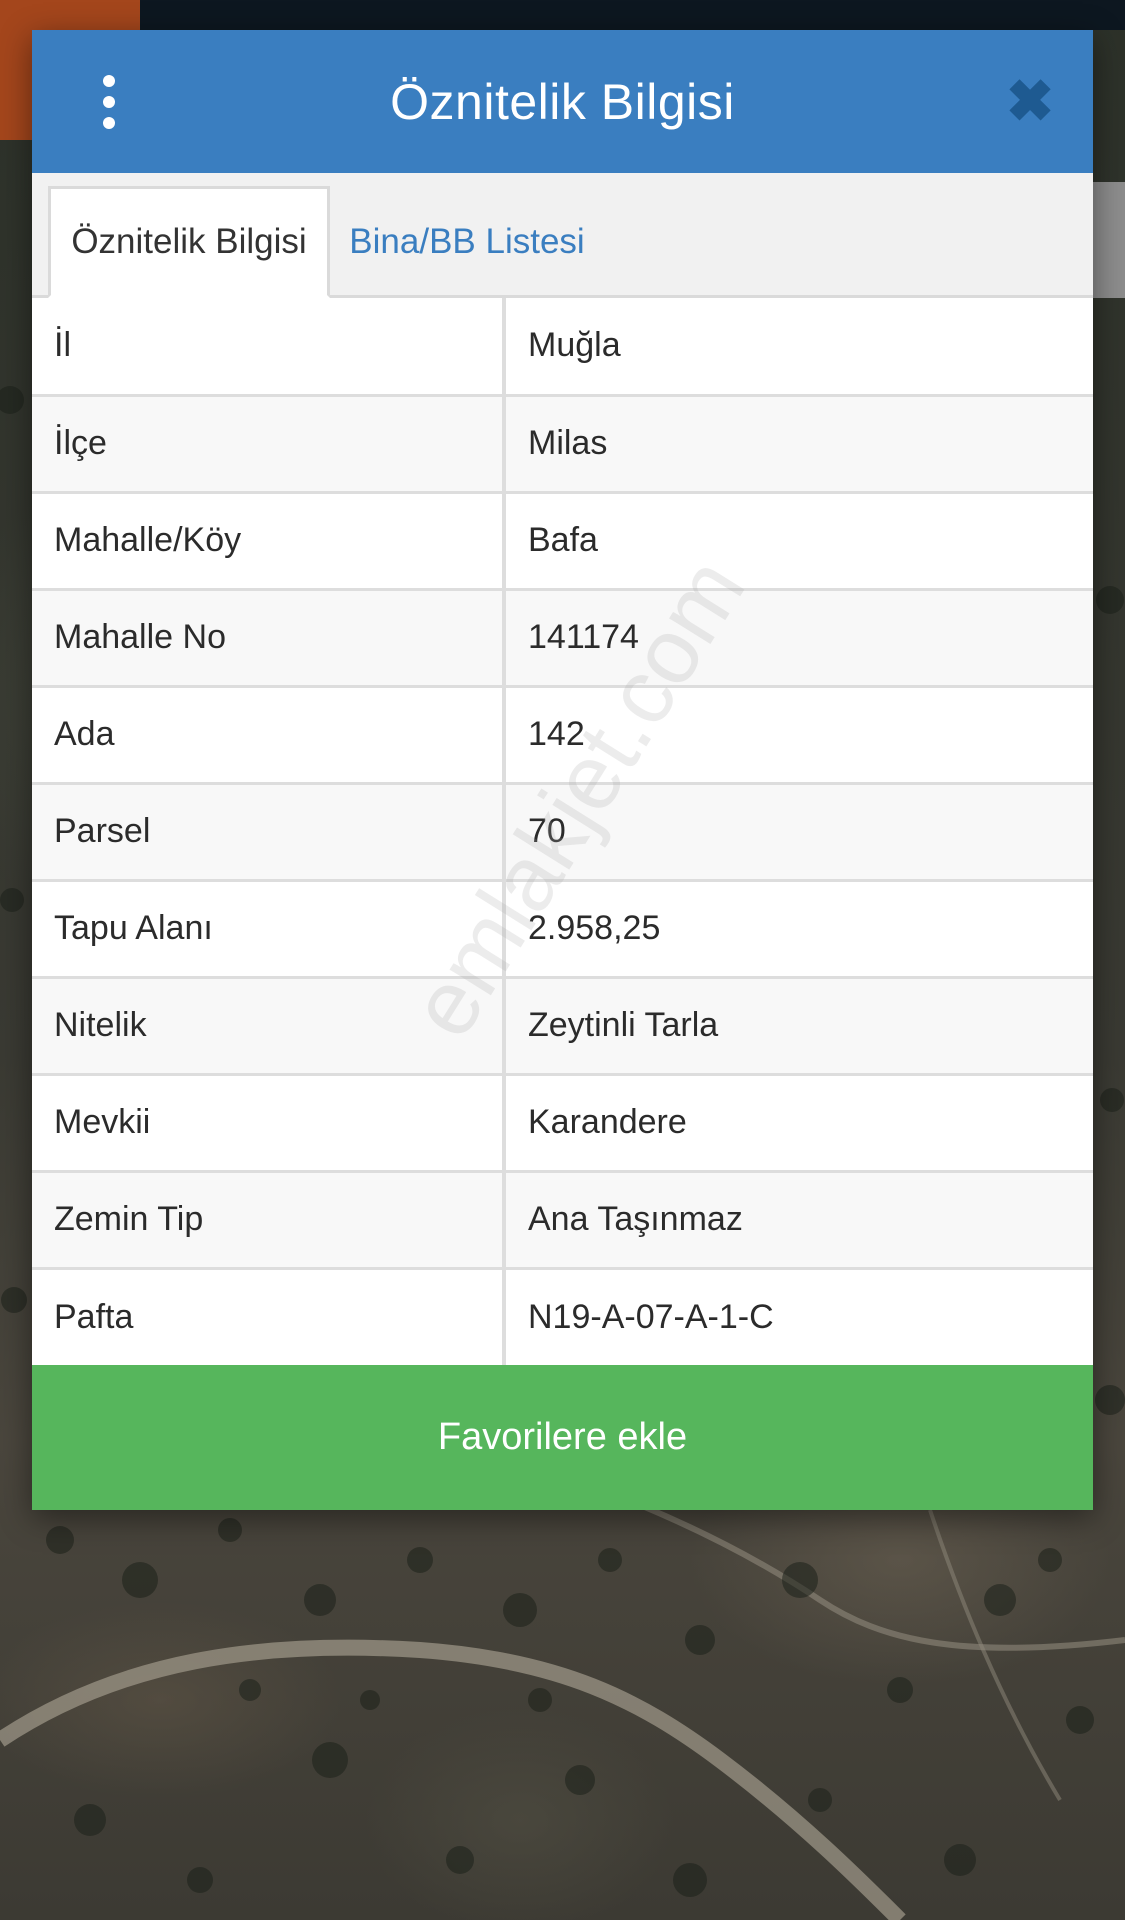 This screenshot has height=1920, width=1125. What do you see at coordinates (269, 1123) in the screenshot?
I see `attribute-key: Mevkii` at bounding box center [269, 1123].